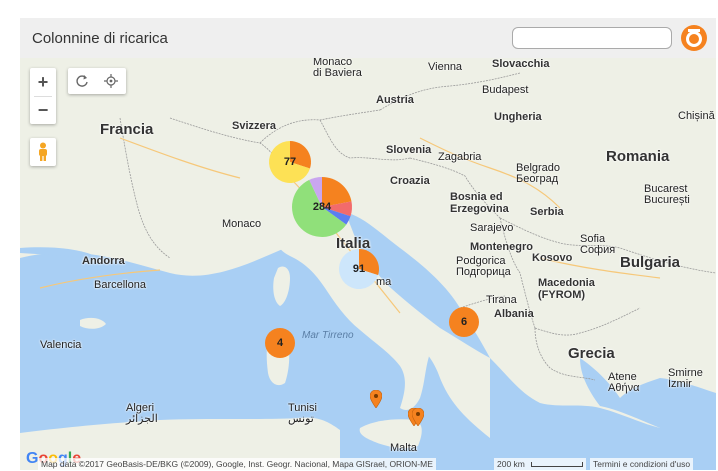 The height and width of the screenshot is (471, 718). What do you see at coordinates (82, 81) in the screenshot?
I see `refresh-icon` at bounding box center [82, 81].